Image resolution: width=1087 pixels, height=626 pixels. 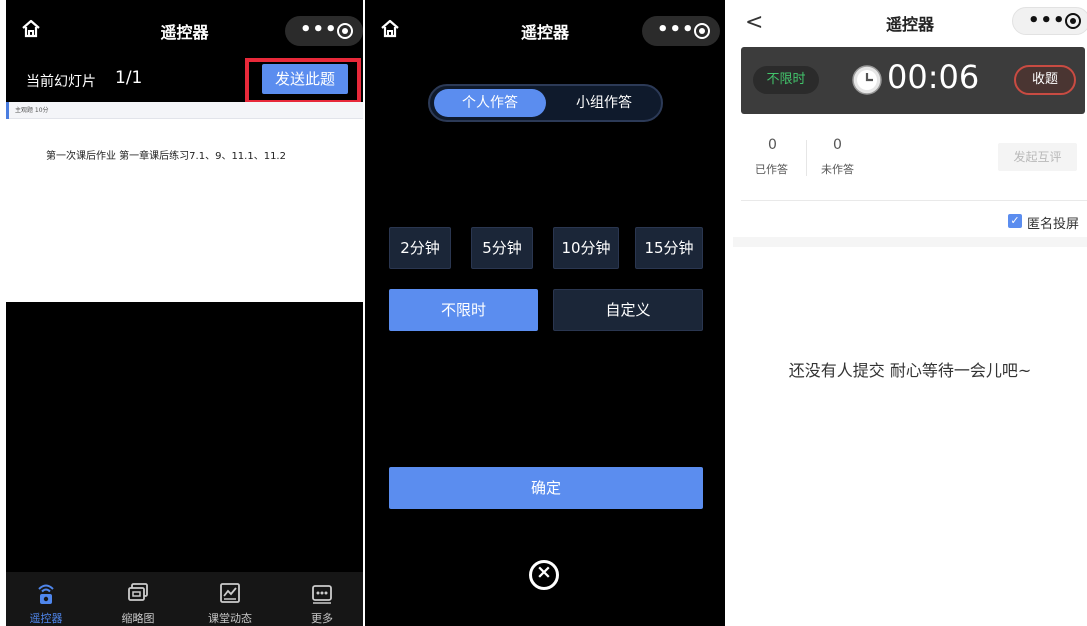 I want to click on unanswered-count: 0, so click(x=837, y=145).